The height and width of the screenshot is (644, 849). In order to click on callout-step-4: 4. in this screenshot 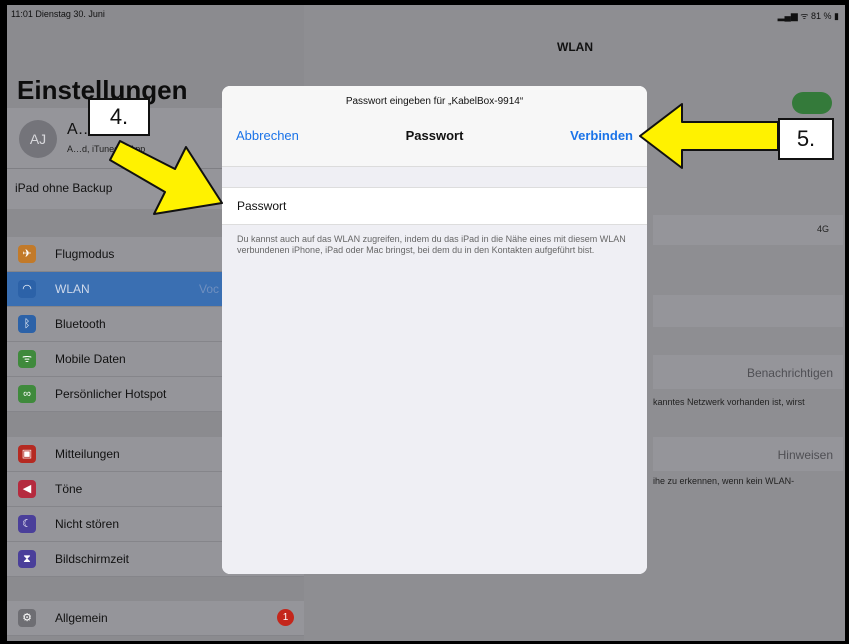, I will do `click(119, 117)`.